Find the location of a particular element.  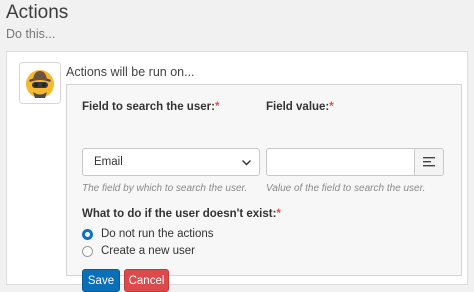

field-search-value: Email is located at coordinates (108, 162).